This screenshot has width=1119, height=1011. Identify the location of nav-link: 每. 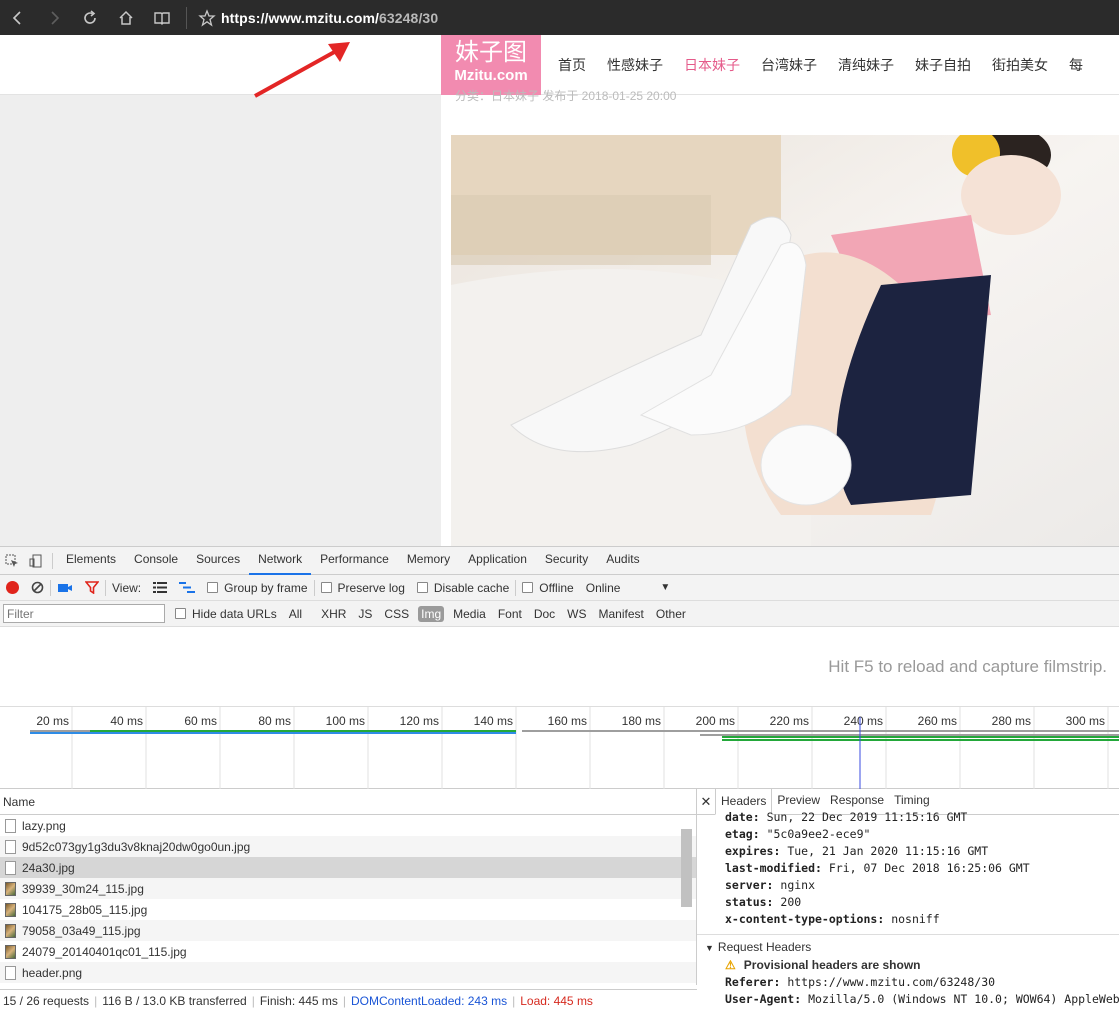
(1076, 65).